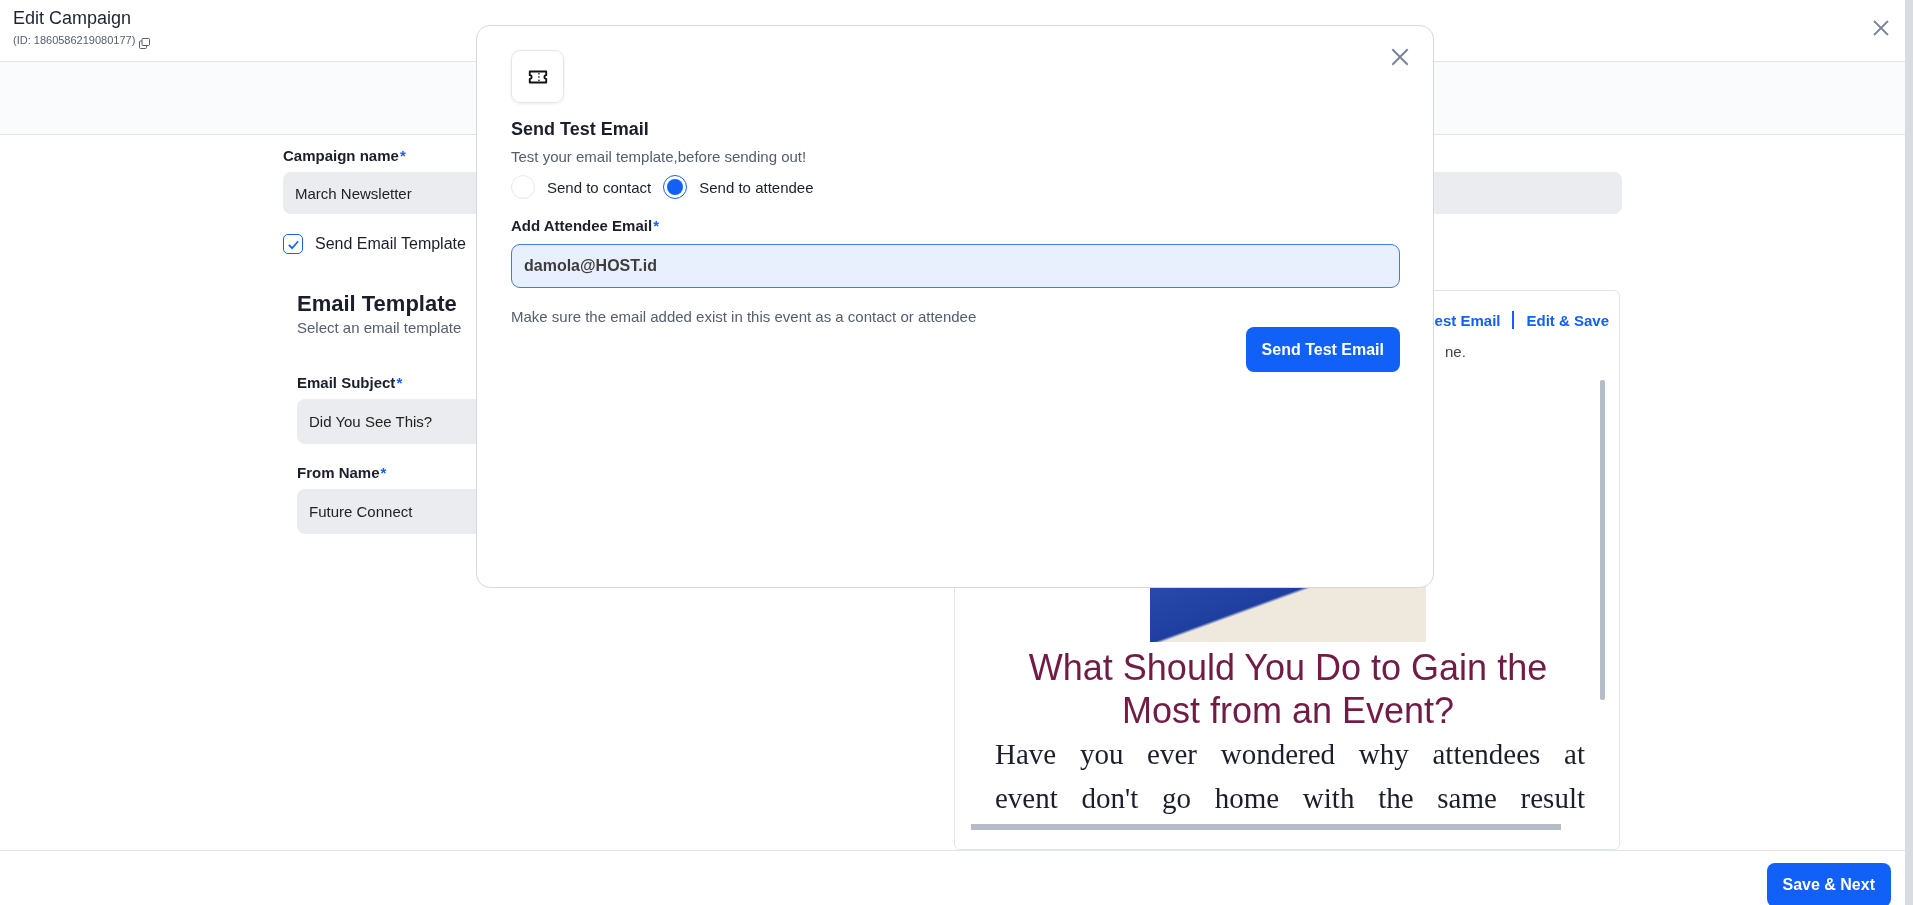 This screenshot has height=905, width=1913. Describe the element at coordinates (1322, 349) in the screenshot. I see `send-test-email-button: Send Test Email` at that location.